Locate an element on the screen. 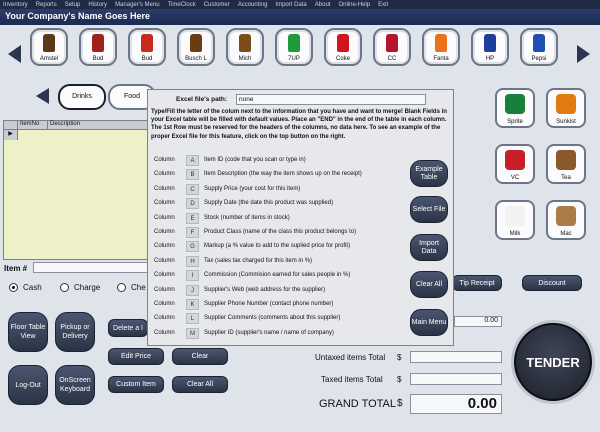  product-label: 7UP is located at coordinates (294, 59).